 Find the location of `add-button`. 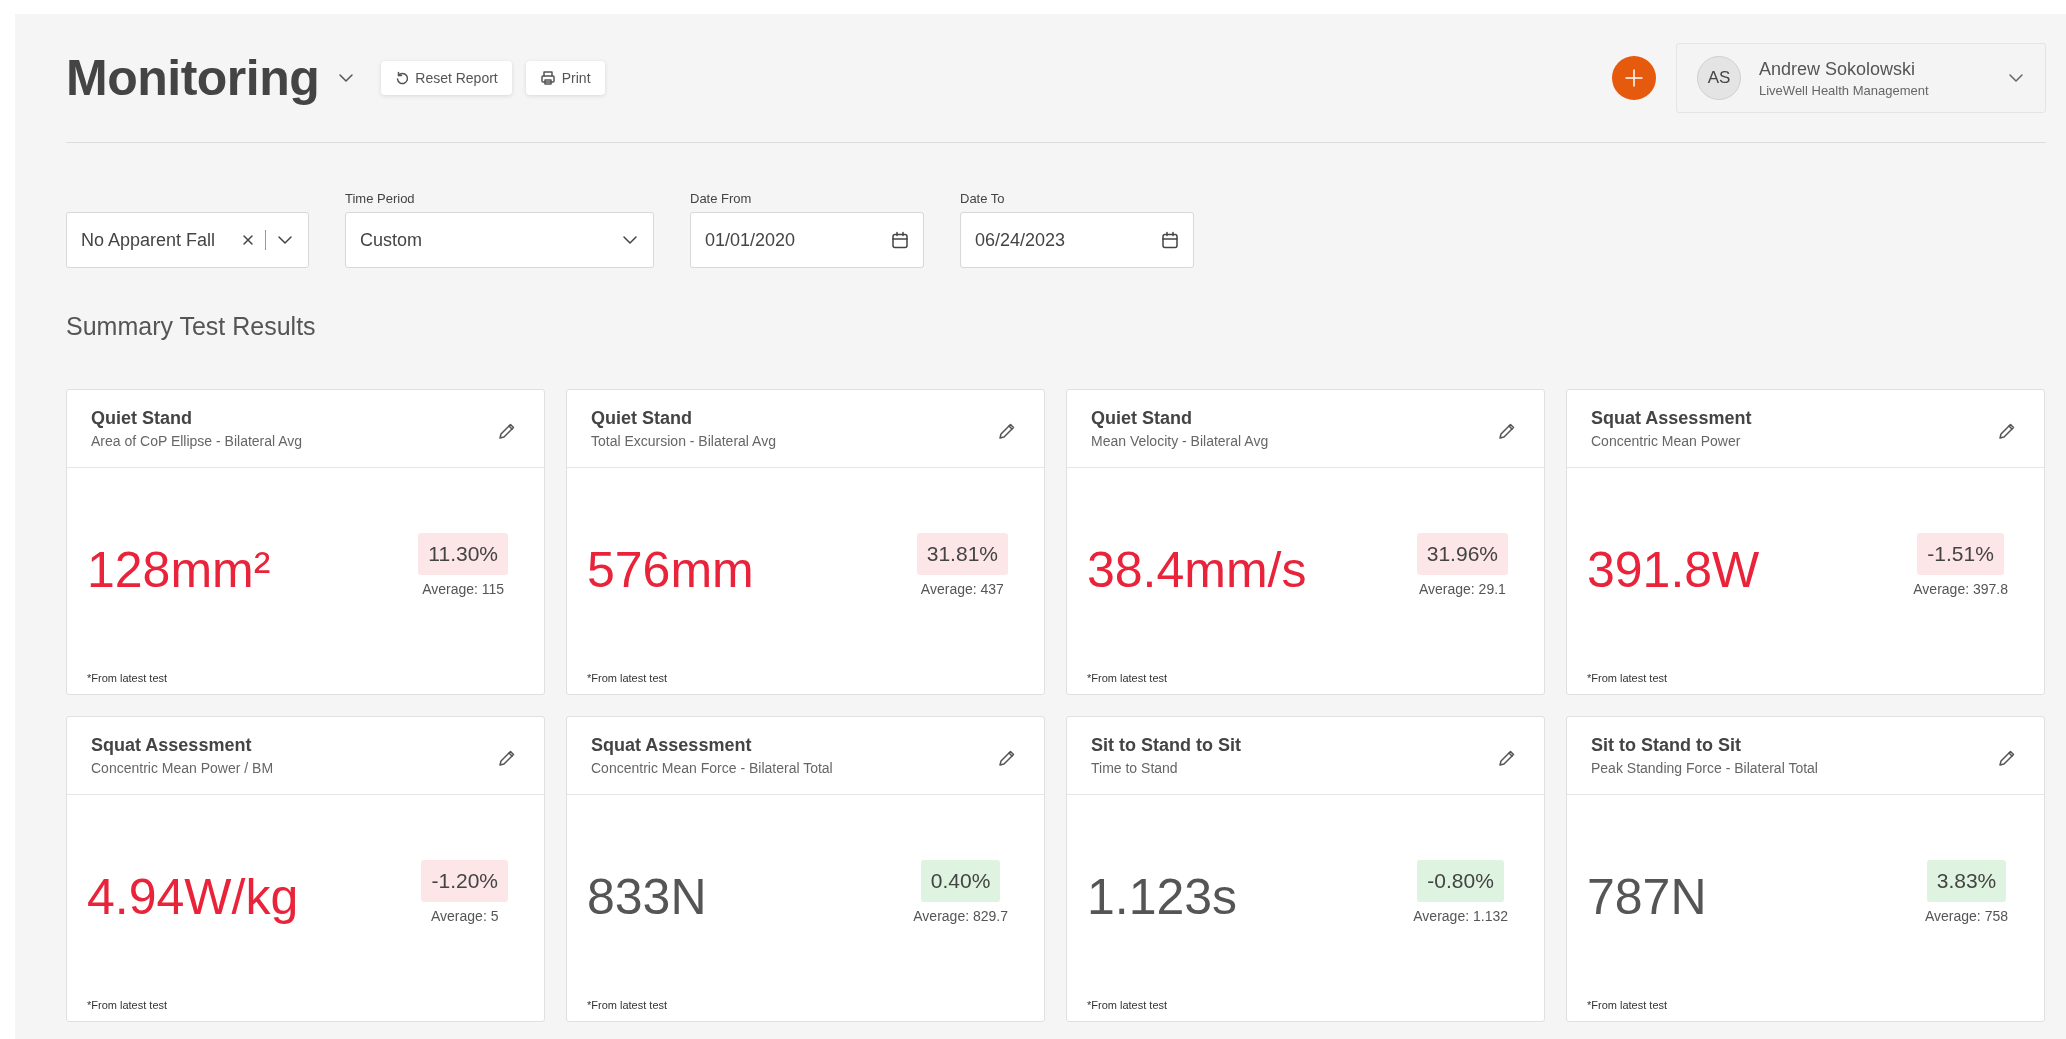

add-button is located at coordinates (1634, 78).